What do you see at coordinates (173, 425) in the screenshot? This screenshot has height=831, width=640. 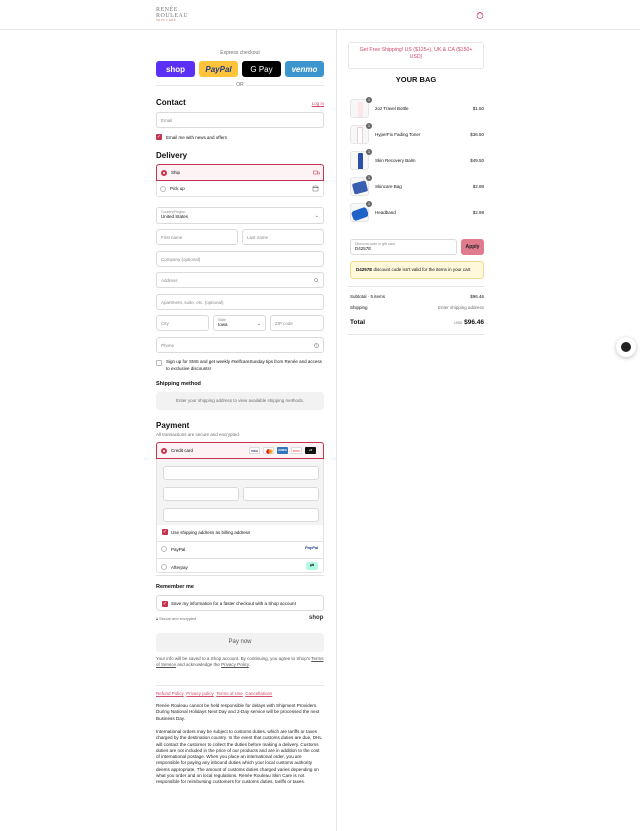 I see `payment-heading: Payment` at bounding box center [173, 425].